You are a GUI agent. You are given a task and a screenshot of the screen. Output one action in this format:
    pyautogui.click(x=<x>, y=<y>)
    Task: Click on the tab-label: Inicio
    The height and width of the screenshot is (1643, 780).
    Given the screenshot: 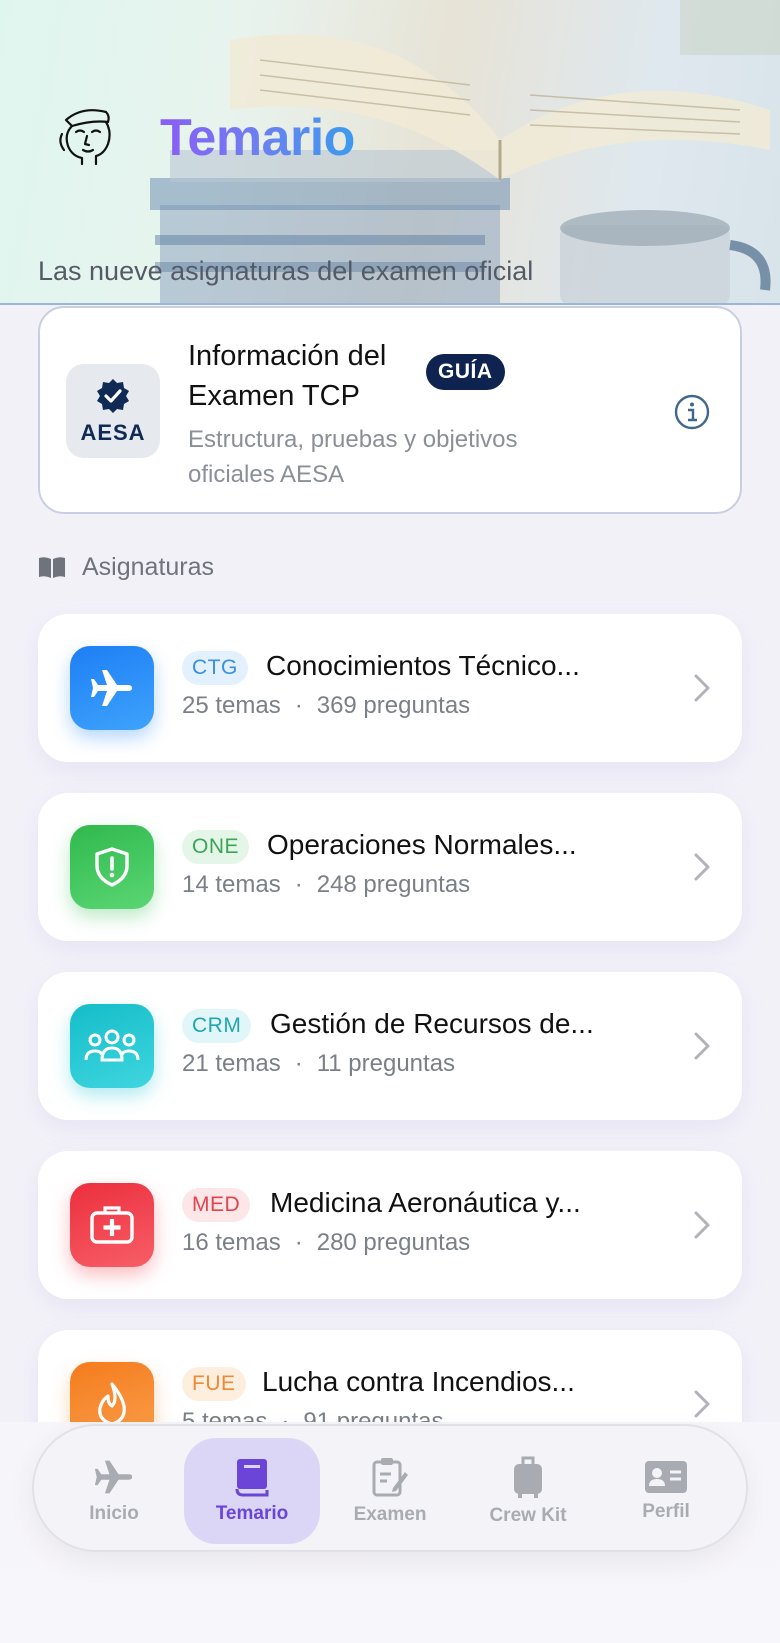 What is the action you would take?
    pyautogui.click(x=114, y=1513)
    